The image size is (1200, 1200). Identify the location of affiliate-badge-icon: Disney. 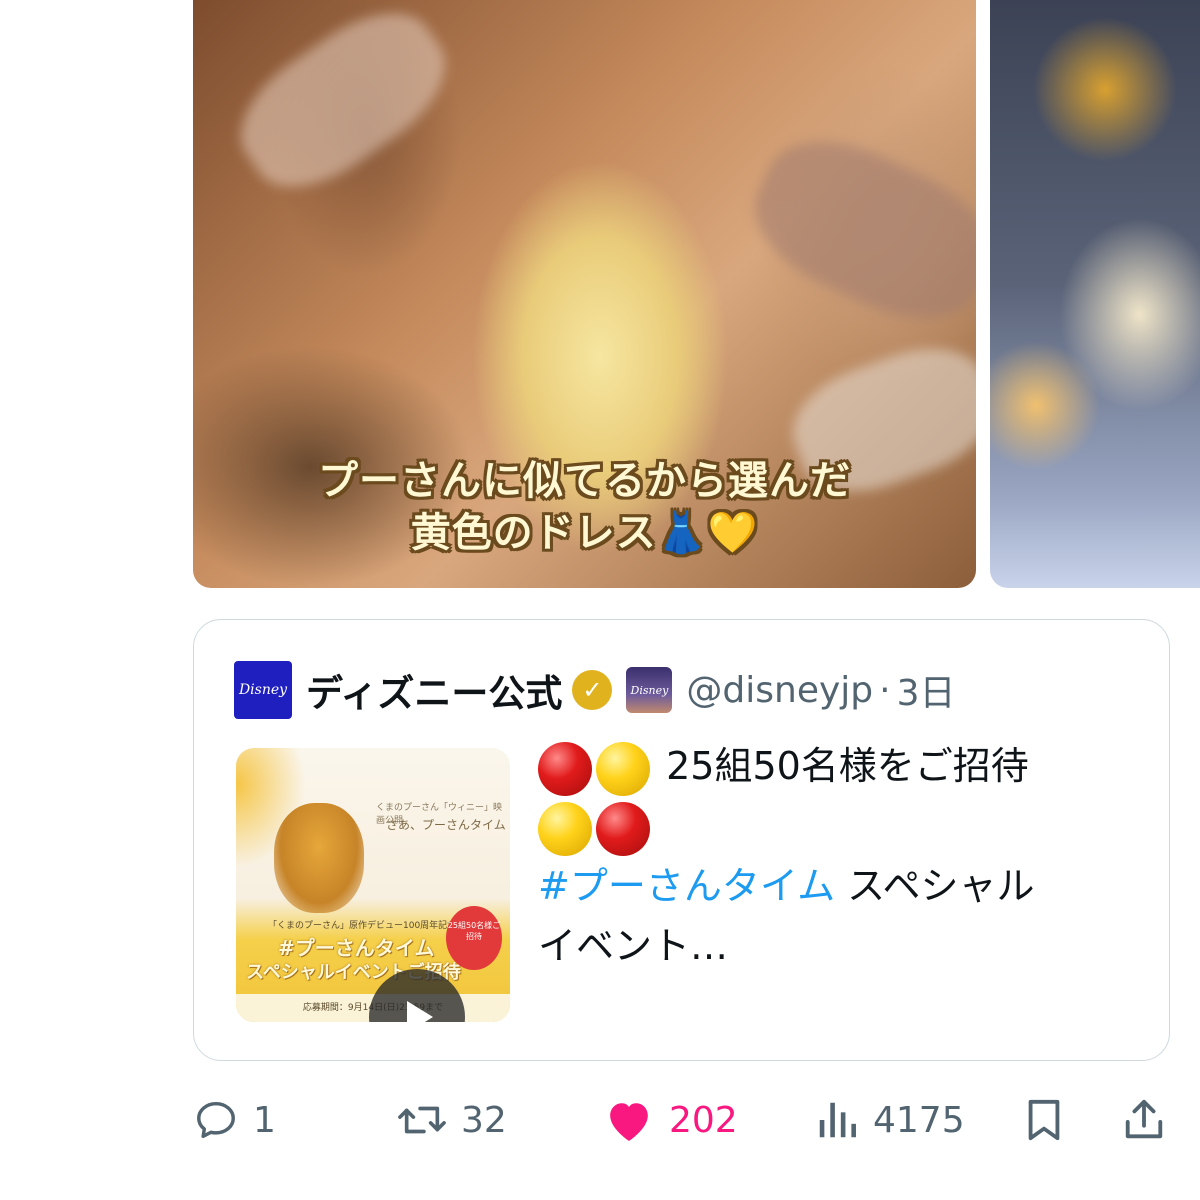
(649, 690).